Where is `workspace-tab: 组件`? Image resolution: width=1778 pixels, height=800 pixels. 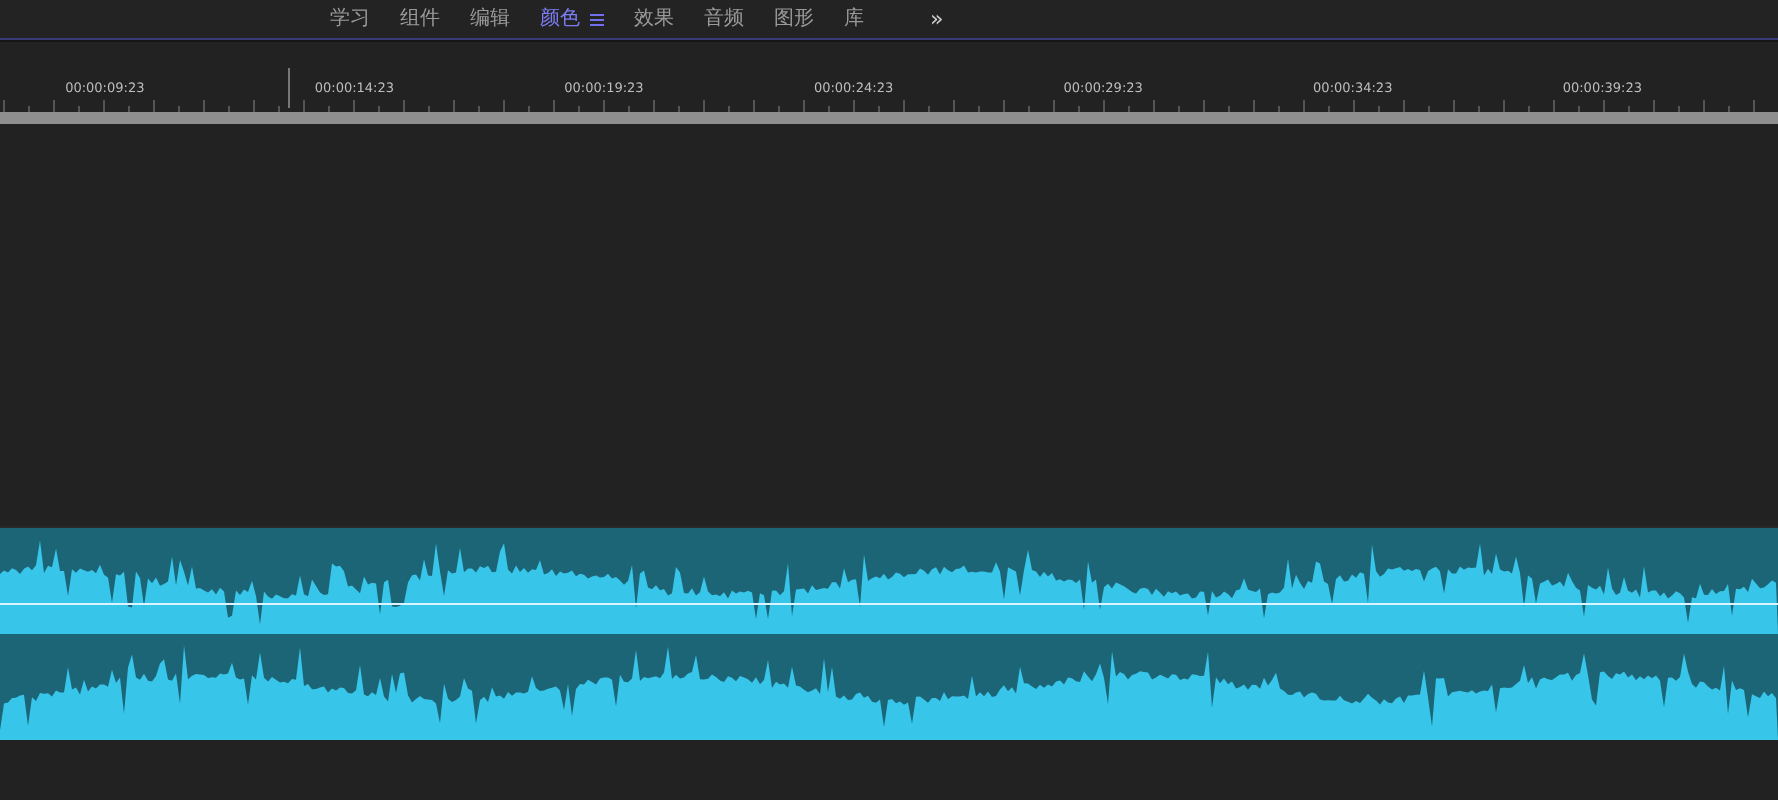 workspace-tab: 组件 is located at coordinates (420, 19).